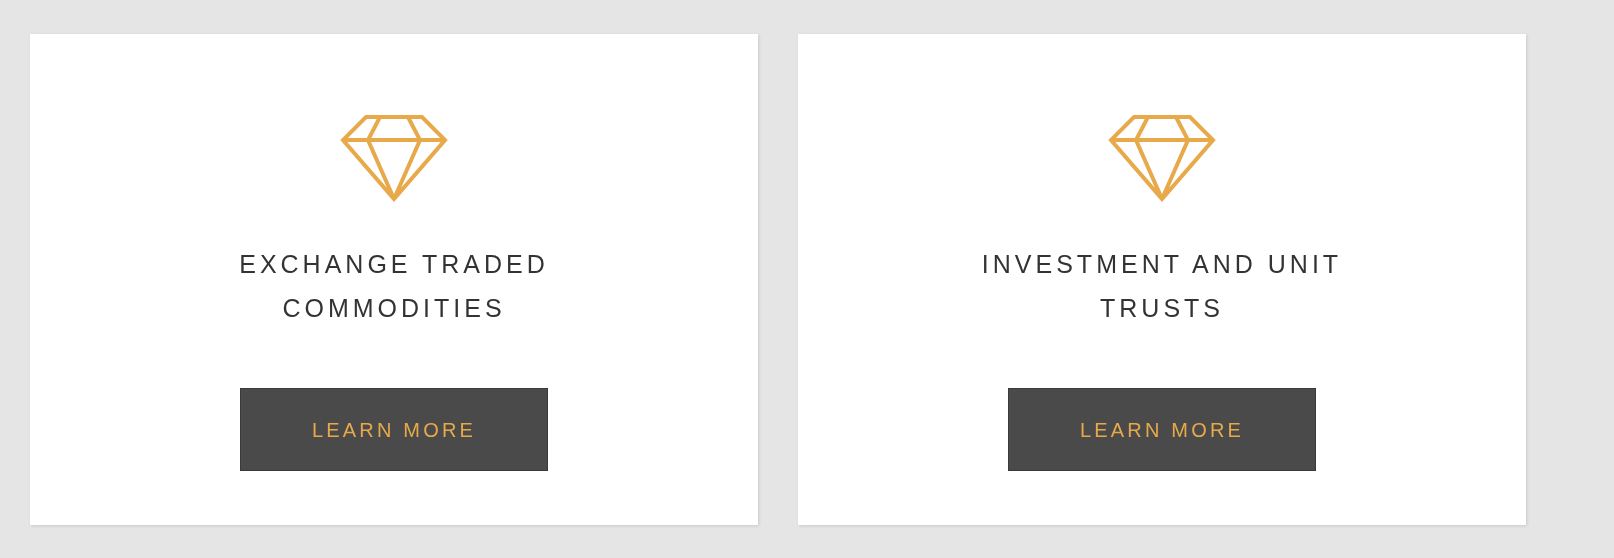 The image size is (1614, 558). Describe the element at coordinates (394, 286) in the screenshot. I see `card-title: EXCHANGE TRADED COMMODITIES` at that location.